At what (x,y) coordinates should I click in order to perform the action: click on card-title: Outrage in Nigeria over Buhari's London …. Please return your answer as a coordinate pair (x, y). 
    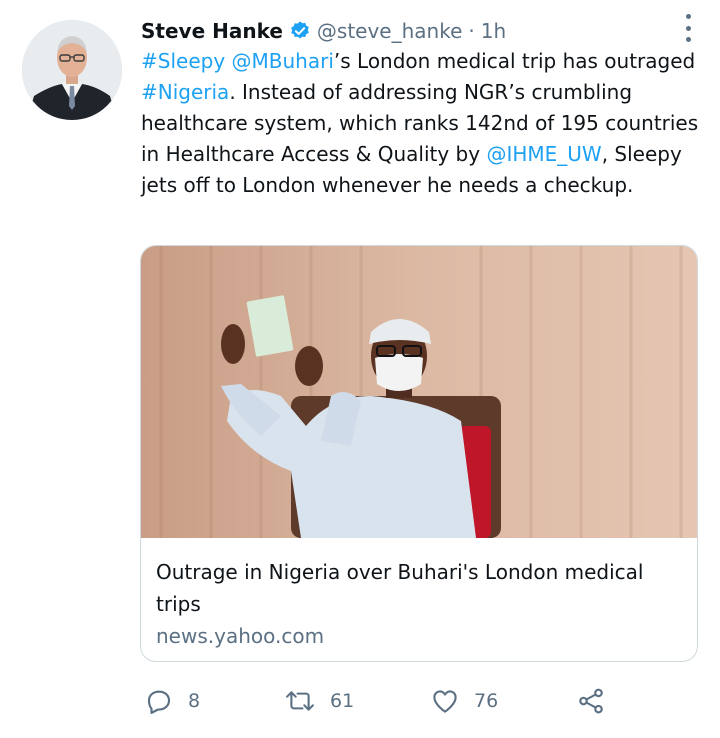
    Looking at the image, I should click on (416, 588).